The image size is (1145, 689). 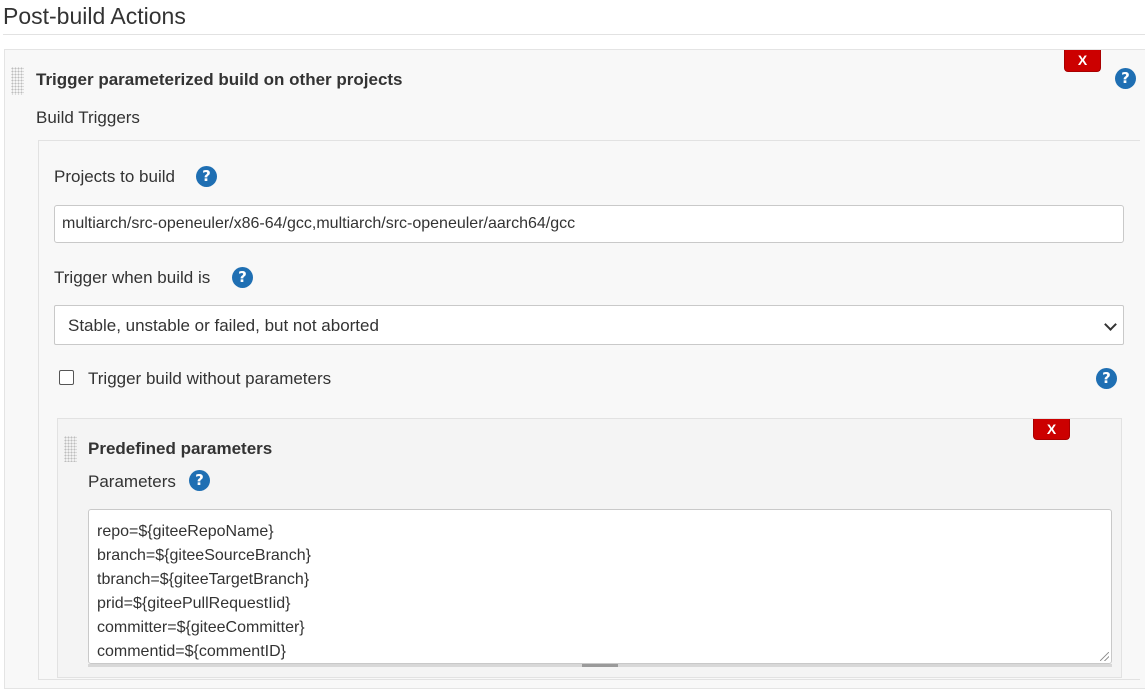 I want to click on parameters-help-icon: ?, so click(x=199, y=480).